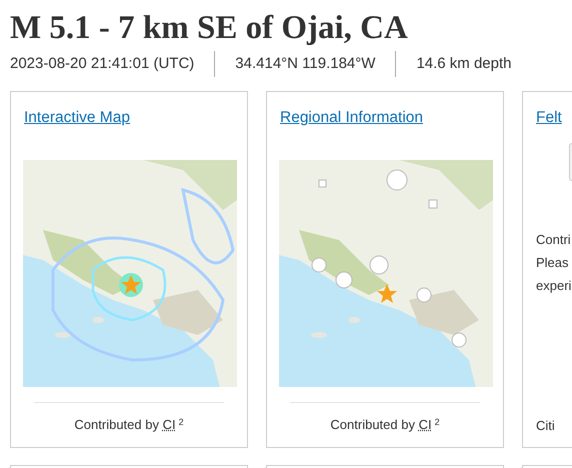  I want to click on description-text: experi, so click(554, 286).